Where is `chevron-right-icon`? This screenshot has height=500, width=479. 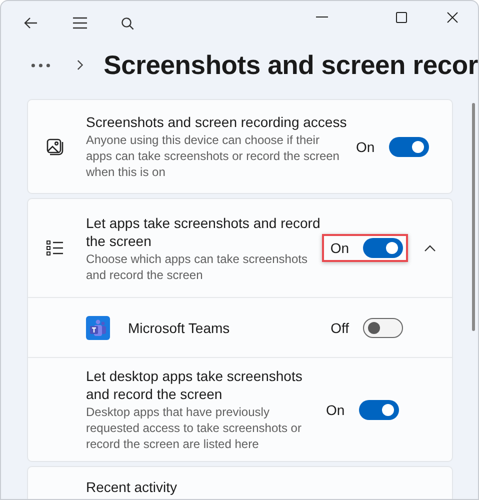 chevron-right-icon is located at coordinates (80, 65).